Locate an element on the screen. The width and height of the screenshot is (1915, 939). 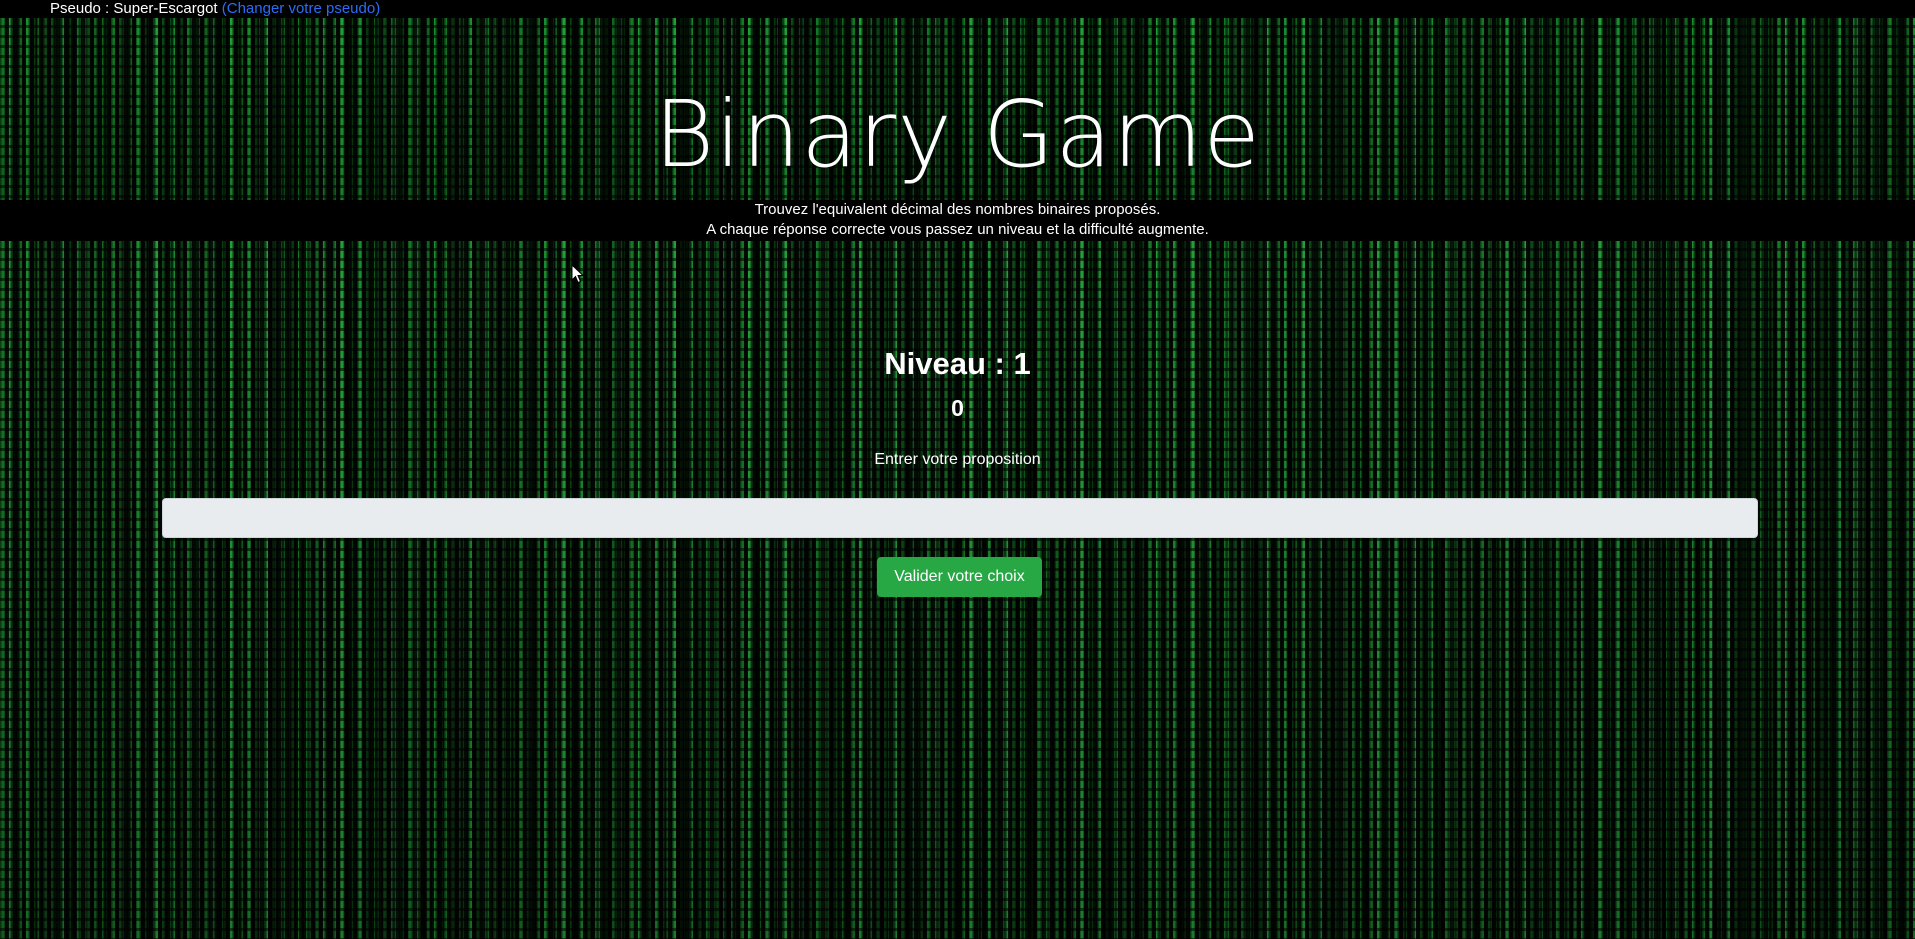
validate-button: Valider votre choix is located at coordinates (959, 577).